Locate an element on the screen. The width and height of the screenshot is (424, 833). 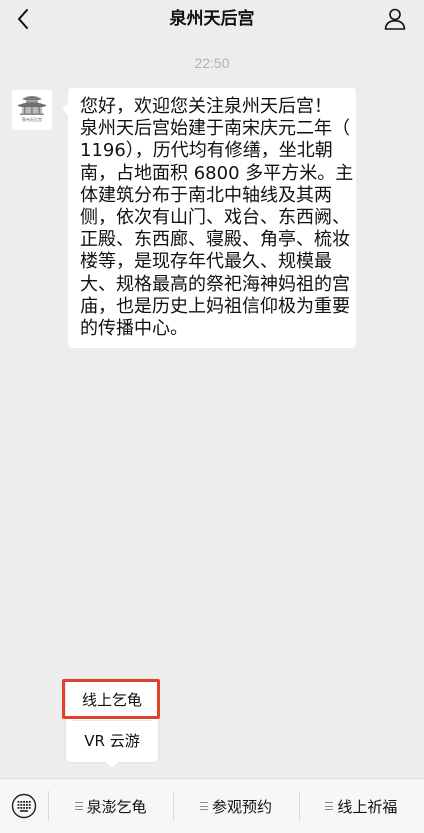
page-title: 泉州天后宫 is located at coordinates (212, 19).